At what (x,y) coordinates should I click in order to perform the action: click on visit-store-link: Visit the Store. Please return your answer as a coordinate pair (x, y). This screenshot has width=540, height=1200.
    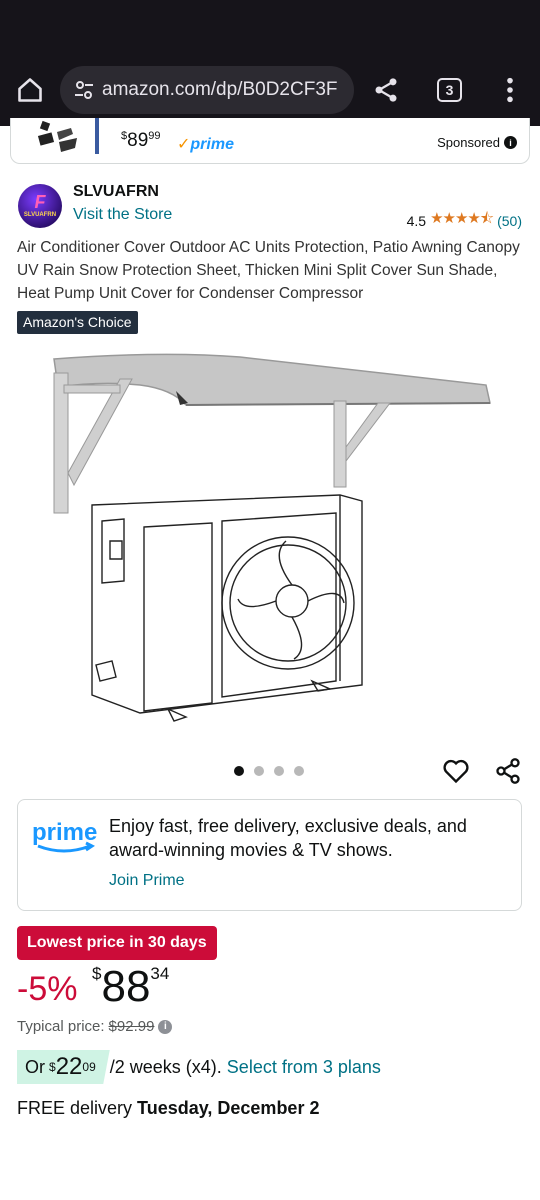
    Looking at the image, I should click on (122, 215).